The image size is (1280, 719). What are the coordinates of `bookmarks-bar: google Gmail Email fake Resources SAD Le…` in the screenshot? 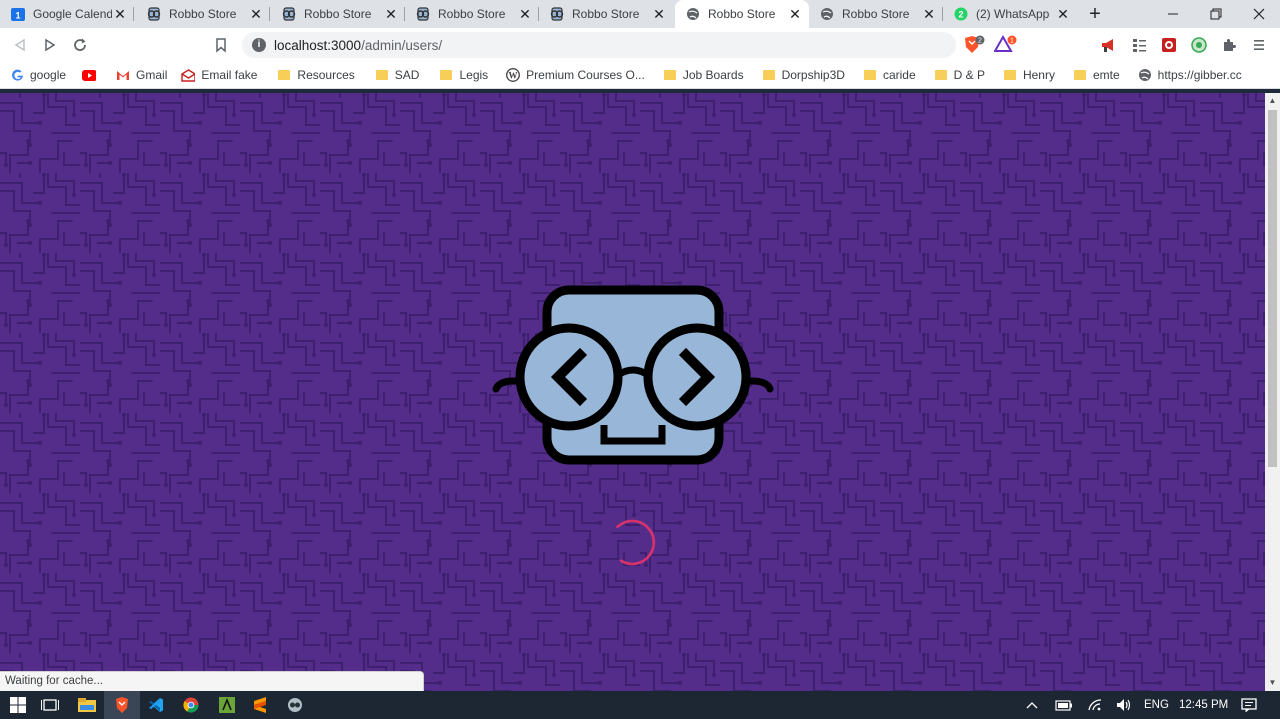 It's located at (640, 75).